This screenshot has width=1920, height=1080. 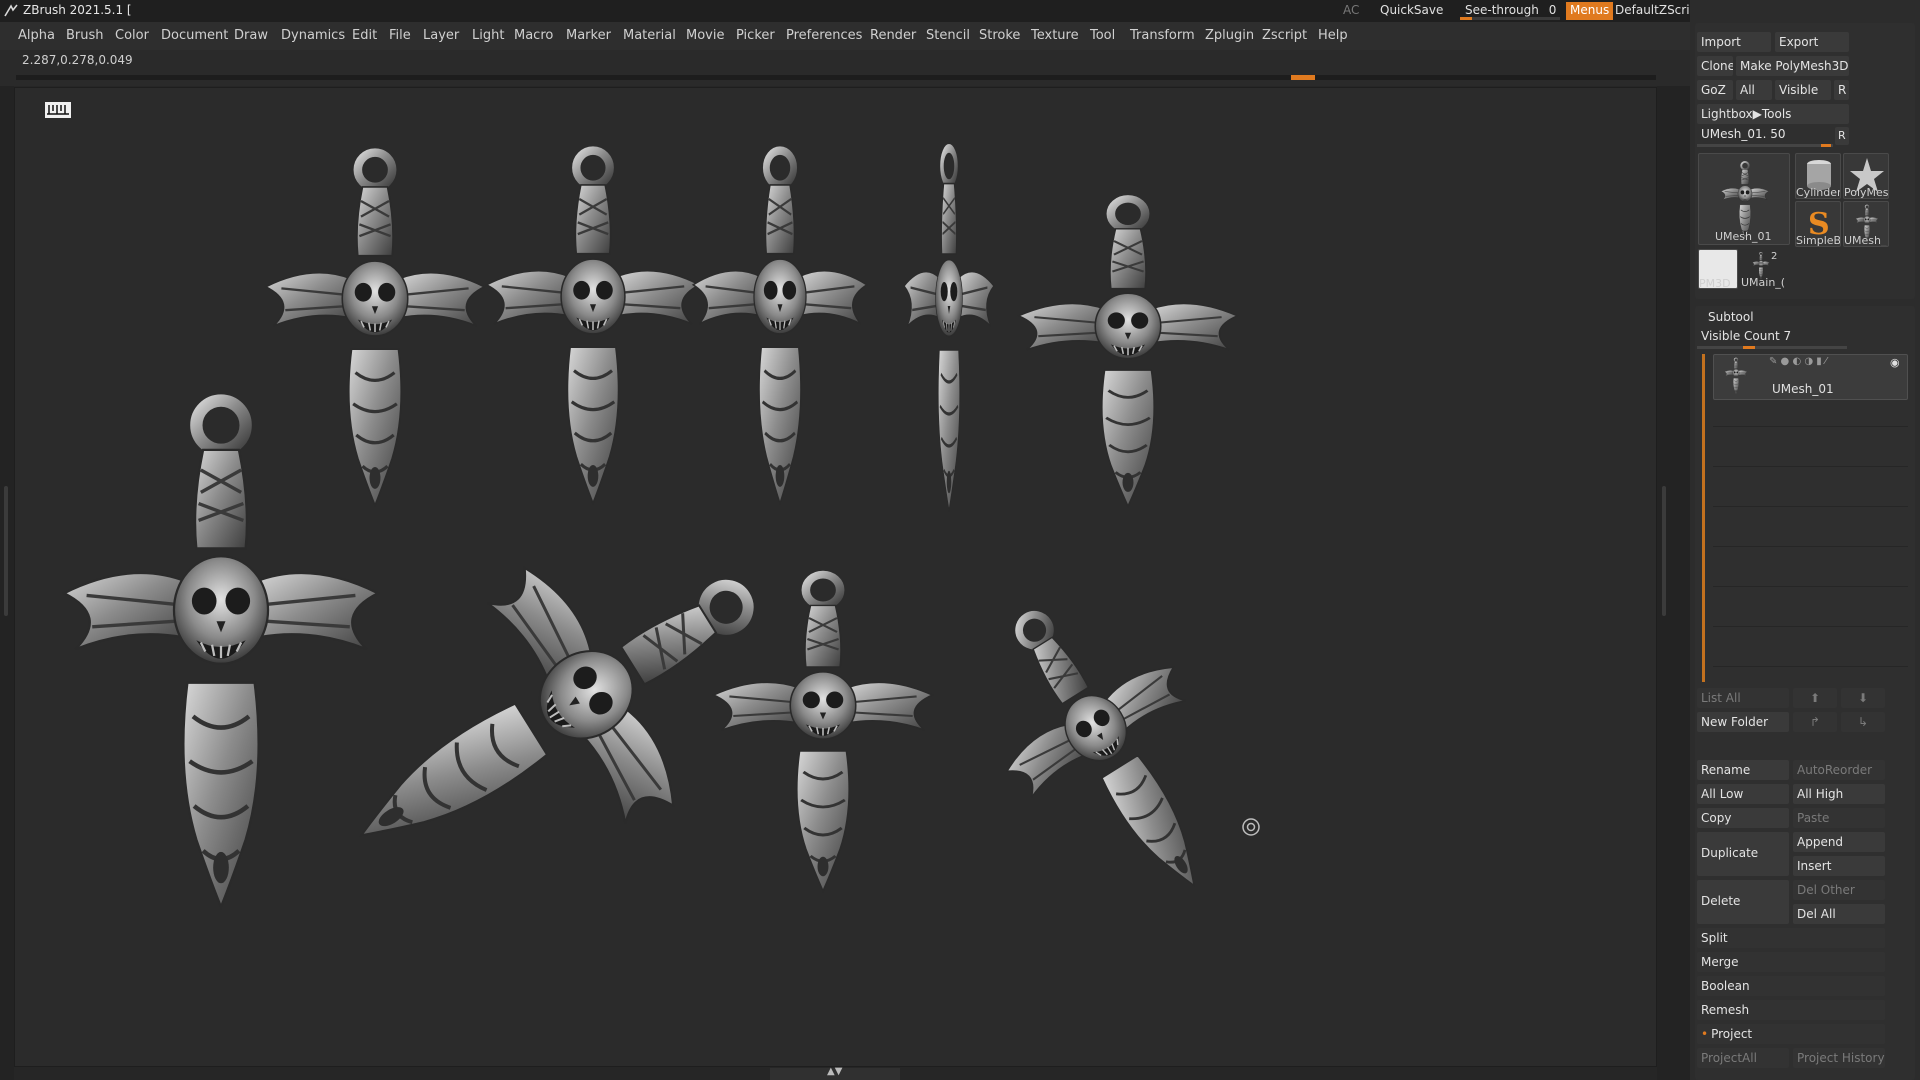 What do you see at coordinates (1798, 361) in the screenshot?
I see `subtool-item-controls: ✎ ● ◐ ◑ ▮ ⁄` at bounding box center [1798, 361].